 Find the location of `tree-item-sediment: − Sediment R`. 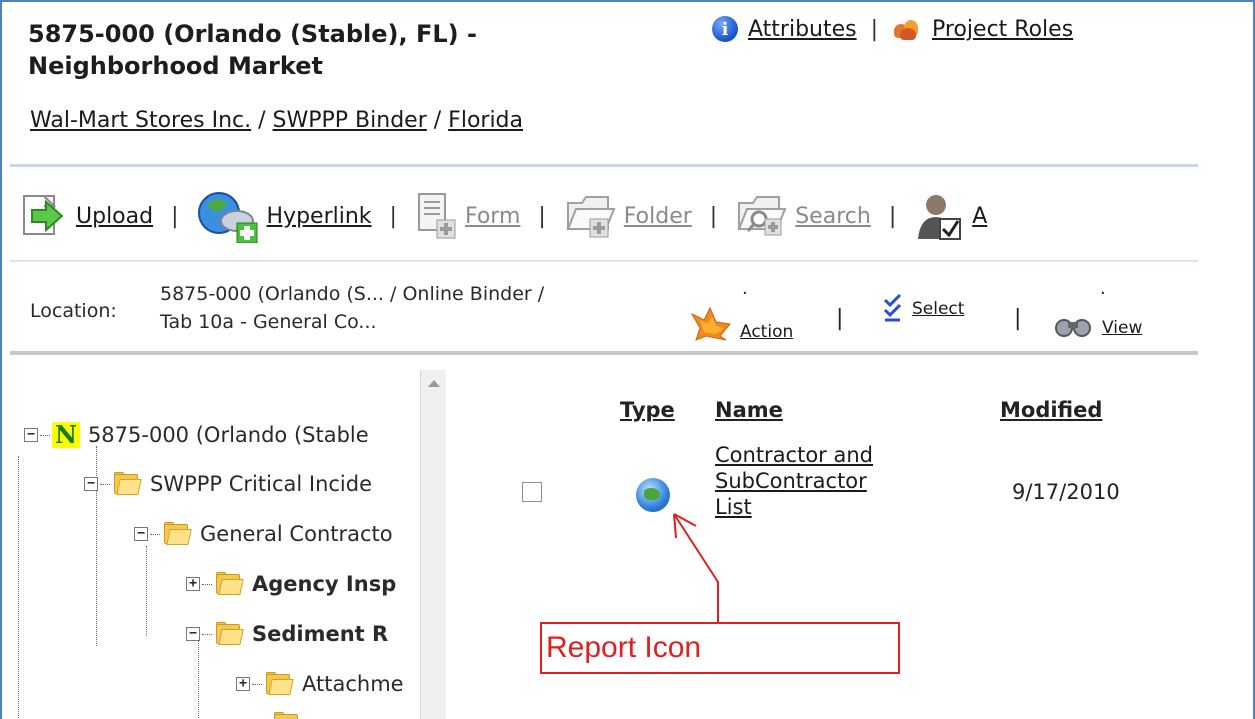

tree-item-sediment: − Sediment R is located at coordinates (287, 634).